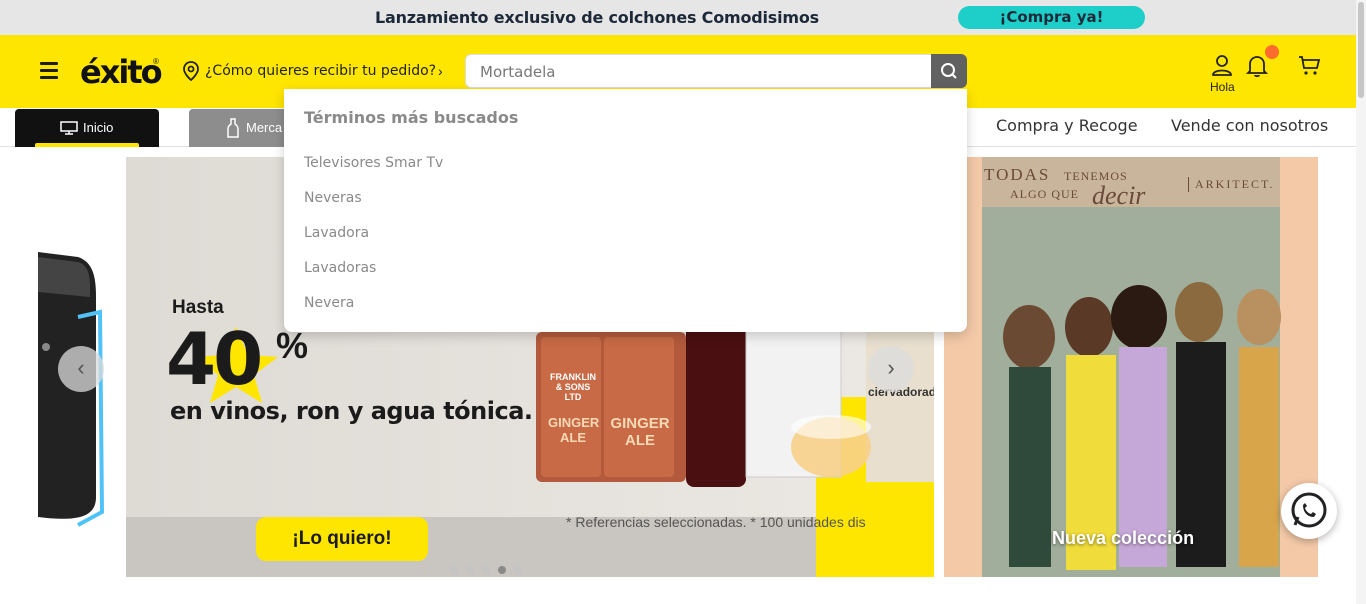 The height and width of the screenshot is (604, 1366). What do you see at coordinates (98, 127) in the screenshot?
I see `nav-item-label: Inicio` at bounding box center [98, 127].